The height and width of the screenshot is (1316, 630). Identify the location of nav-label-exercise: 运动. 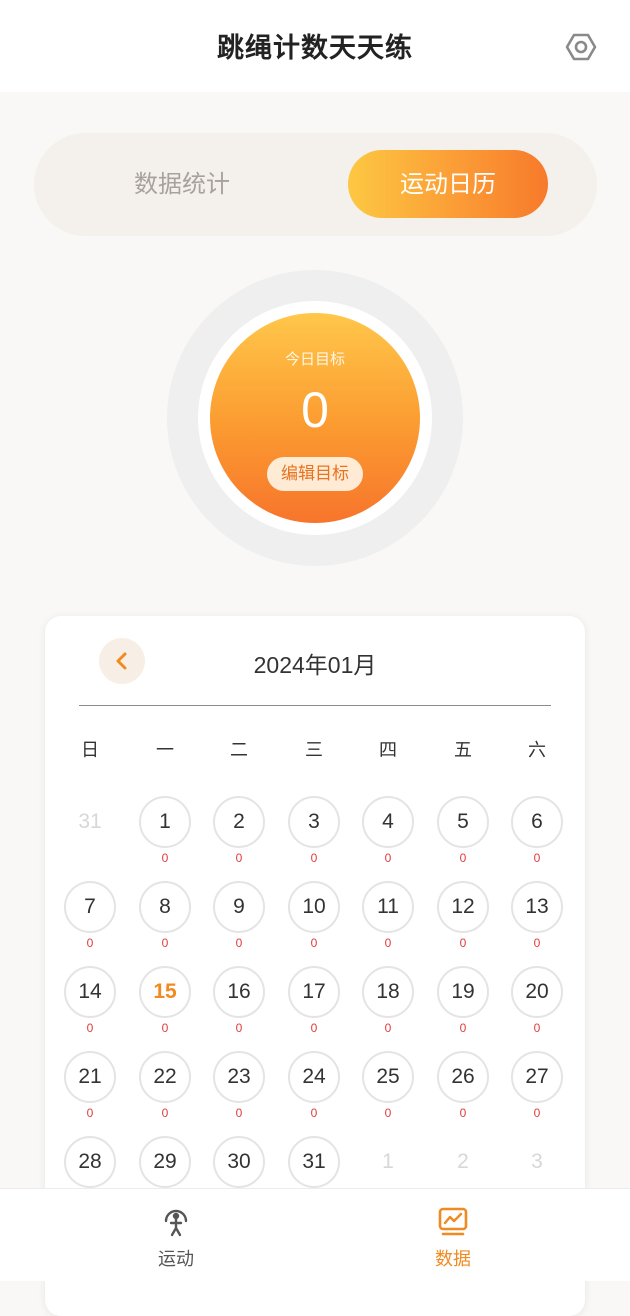
(176, 1259).